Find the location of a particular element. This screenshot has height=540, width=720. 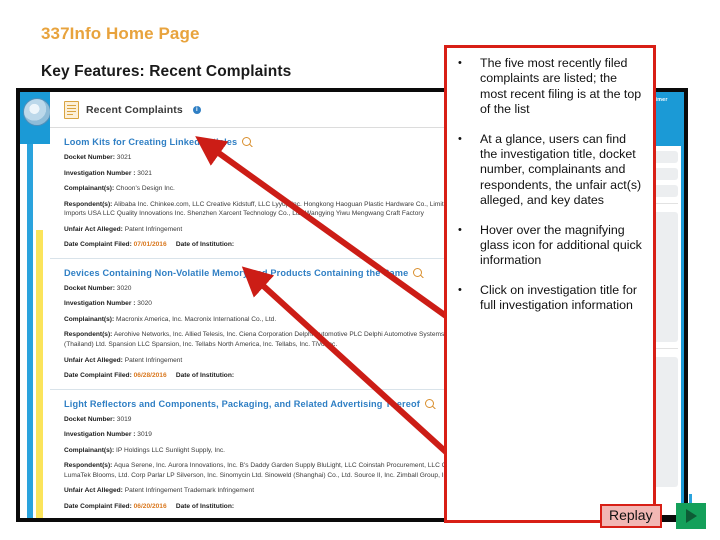

playback-controls: Replay is located at coordinates (653, 511).